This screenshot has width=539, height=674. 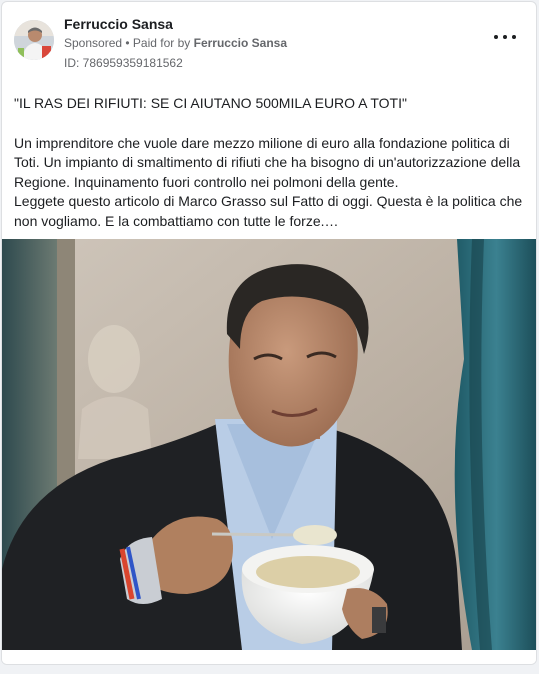 What do you see at coordinates (93, 43) in the screenshot?
I see `sponsored-label: Sponsored` at bounding box center [93, 43].